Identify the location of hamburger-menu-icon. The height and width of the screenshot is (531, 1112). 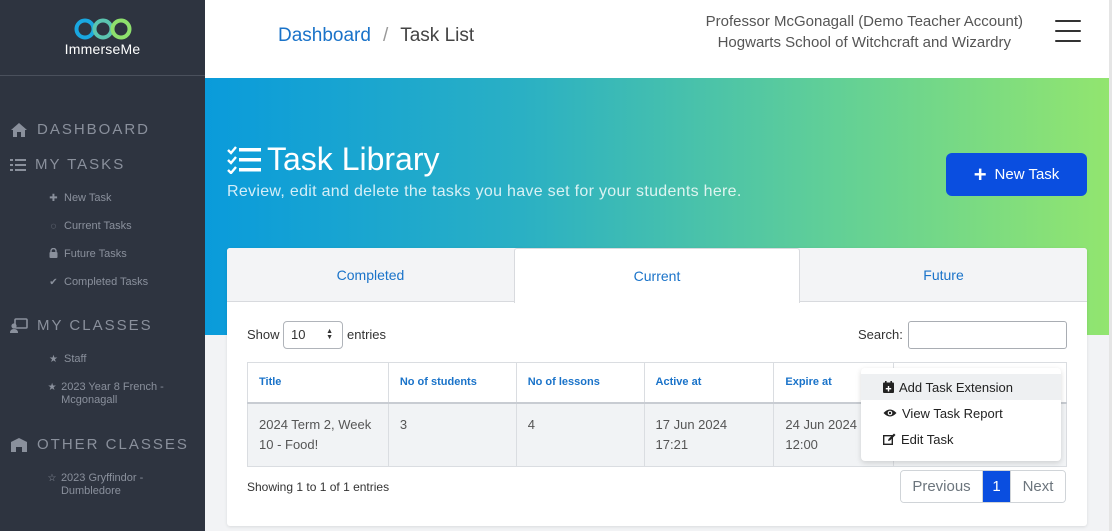
(1068, 31).